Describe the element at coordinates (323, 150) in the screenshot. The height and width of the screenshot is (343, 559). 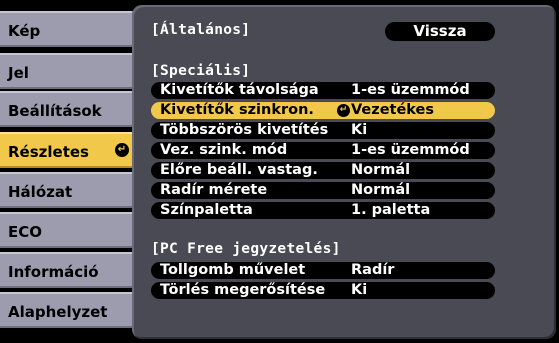
I see `menu-row: Vez. szink. mód 1-es üzemmód` at that location.